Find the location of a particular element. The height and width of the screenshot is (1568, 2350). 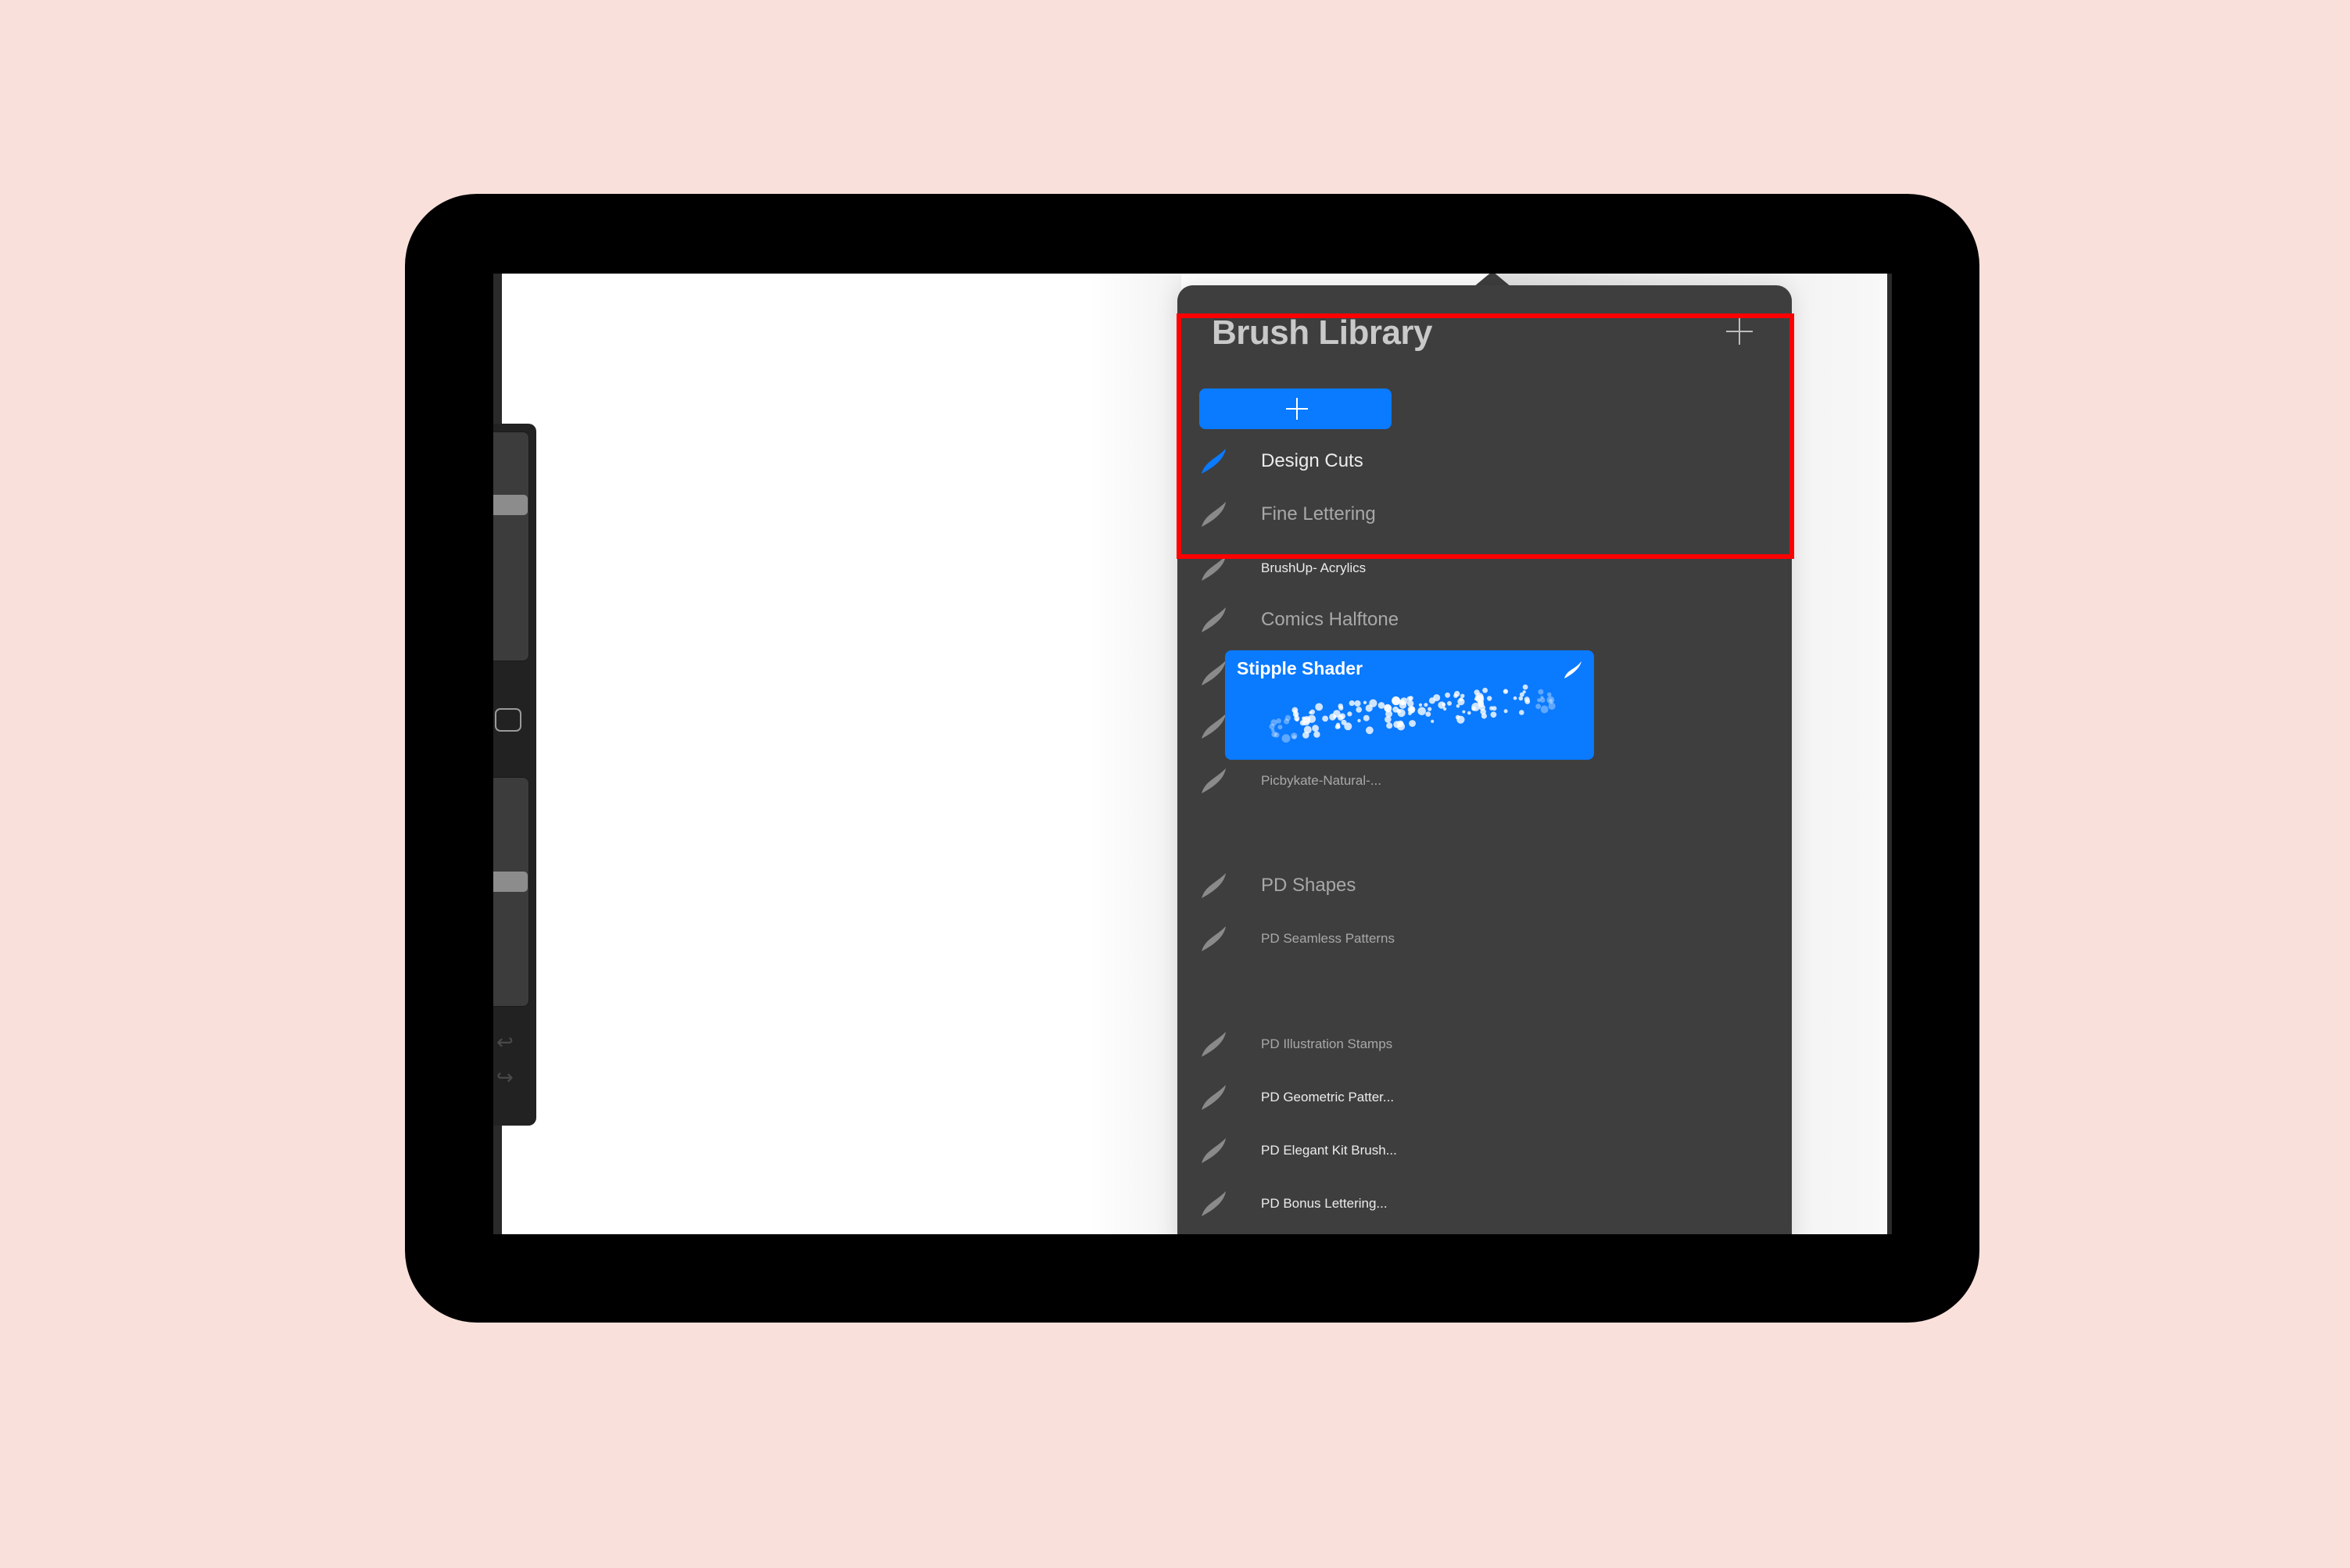

brush-set-item: PD Shapes is located at coordinates (1308, 886).